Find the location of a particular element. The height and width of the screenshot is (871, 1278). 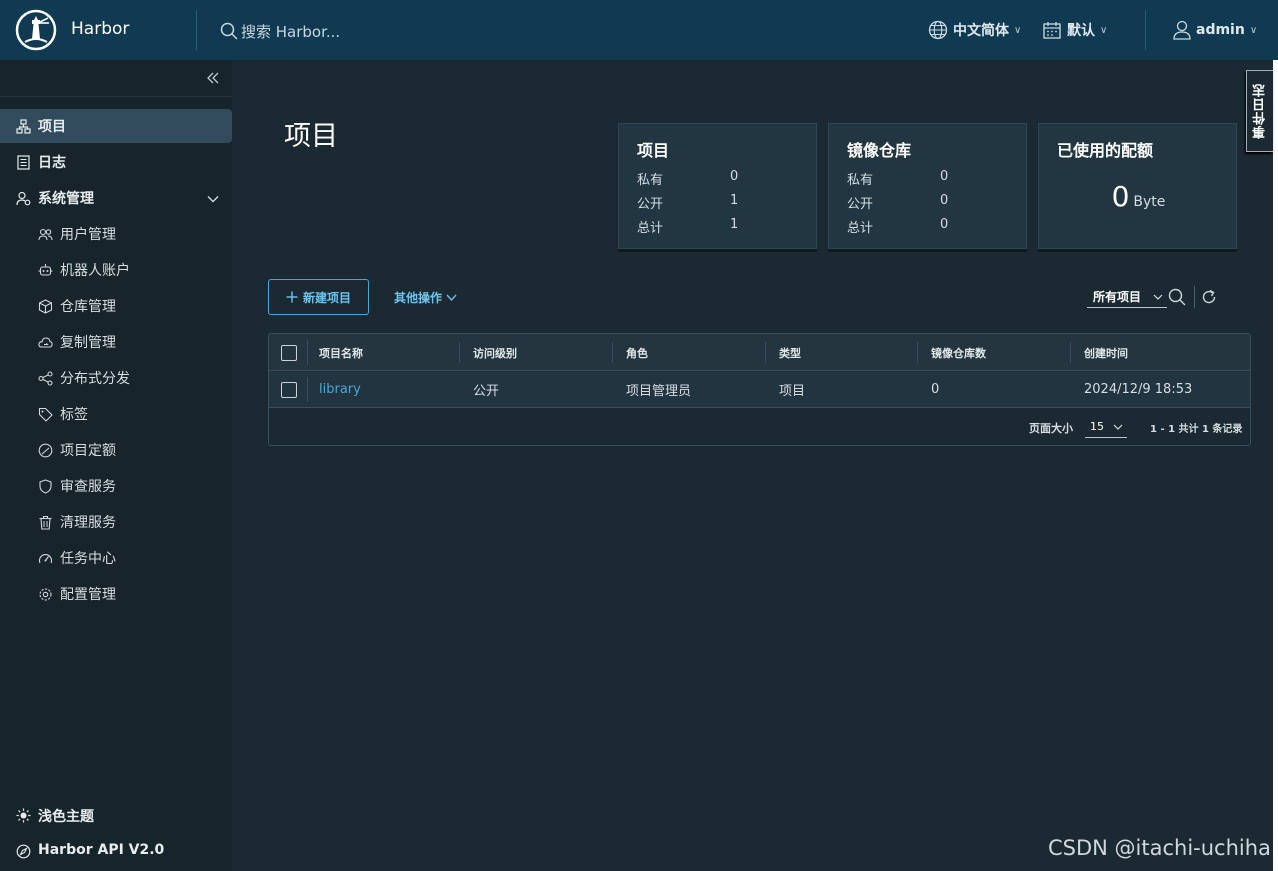

watermark: CSDN @itachi-uchiha is located at coordinates (1159, 848).